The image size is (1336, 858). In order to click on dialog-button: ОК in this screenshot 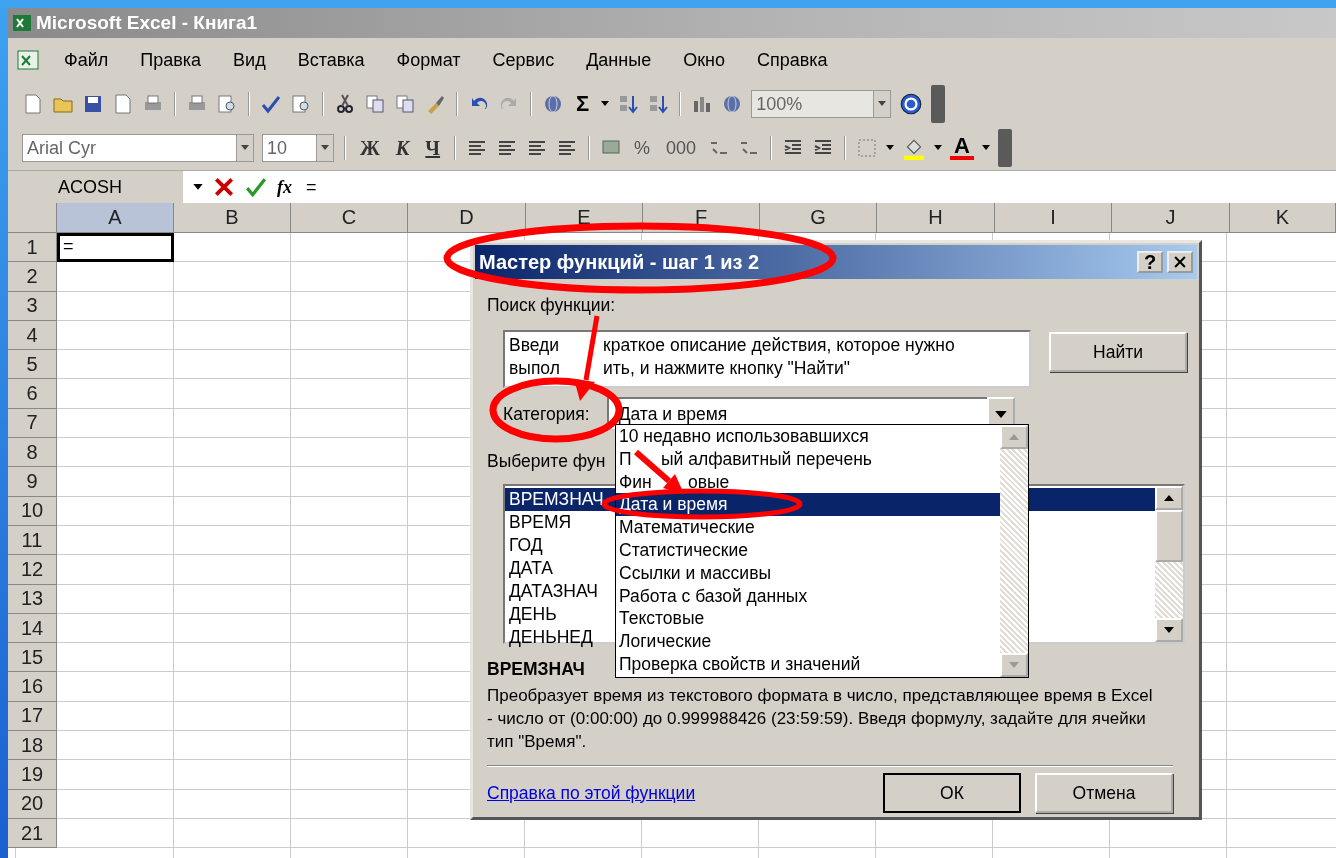, I will do `click(952, 793)`.